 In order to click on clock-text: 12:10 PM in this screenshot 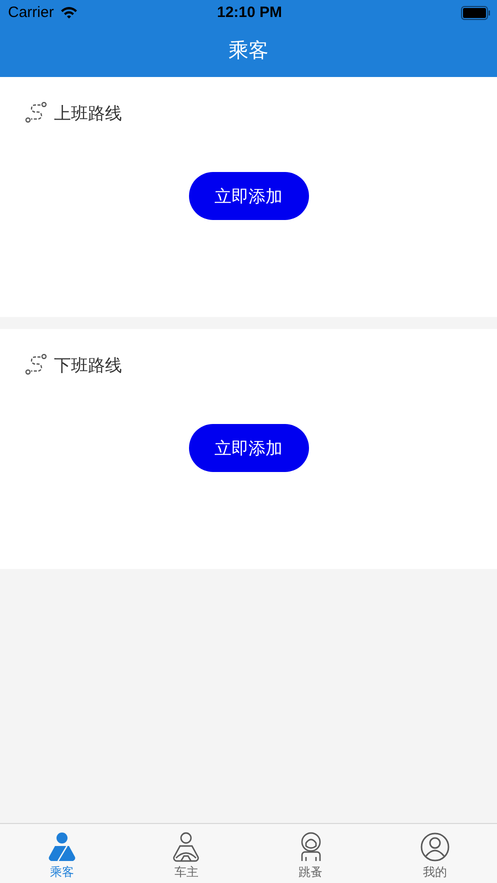, I will do `click(249, 12)`.